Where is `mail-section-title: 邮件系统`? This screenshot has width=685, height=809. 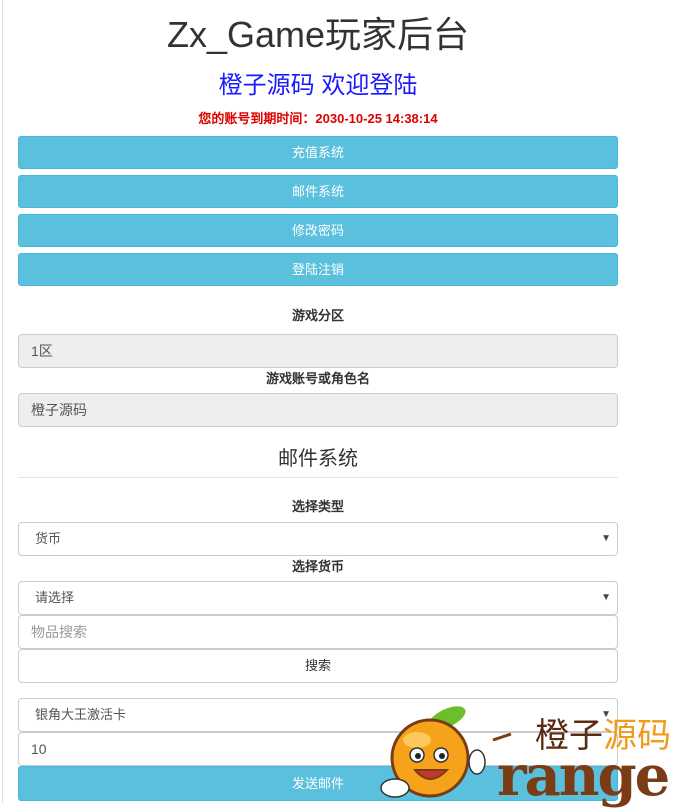
mail-section-title: 邮件系统 is located at coordinates (318, 459).